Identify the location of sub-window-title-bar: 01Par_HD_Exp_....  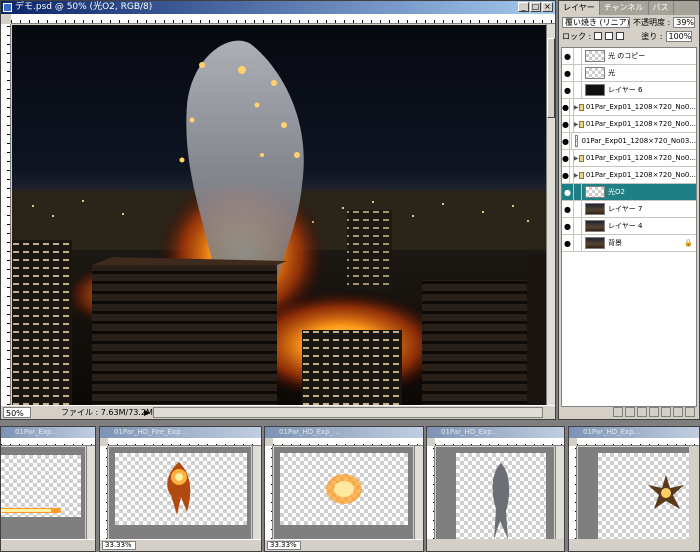
(344, 432).